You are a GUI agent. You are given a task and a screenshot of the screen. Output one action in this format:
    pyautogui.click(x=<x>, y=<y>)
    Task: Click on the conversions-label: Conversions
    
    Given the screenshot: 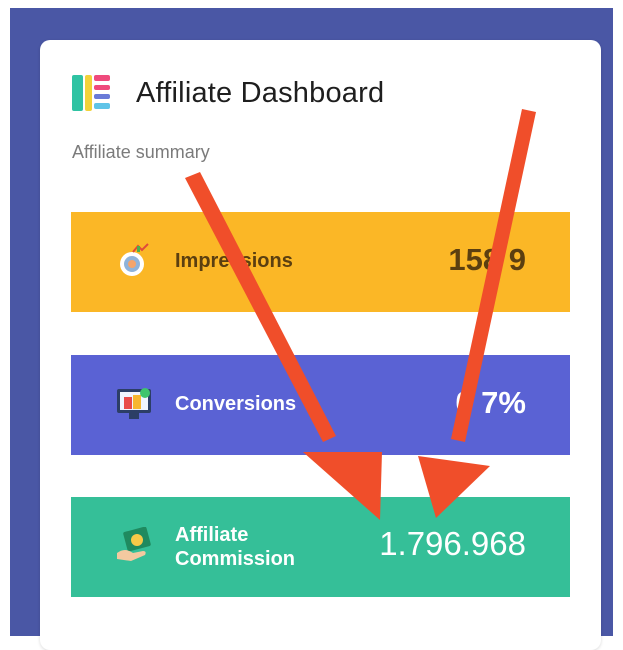 What is the action you would take?
    pyautogui.click(x=236, y=404)
    